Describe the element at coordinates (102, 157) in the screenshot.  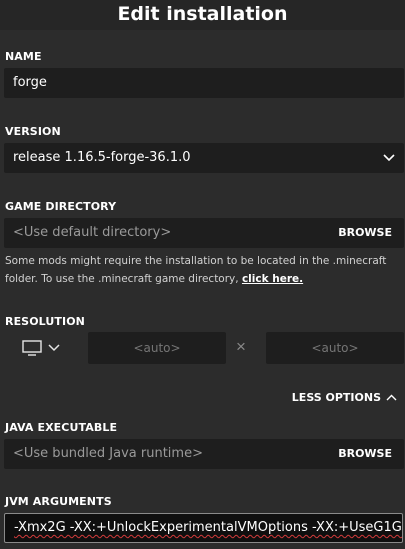
I see `version-value: release 1.16.5-forge-36.1.0` at that location.